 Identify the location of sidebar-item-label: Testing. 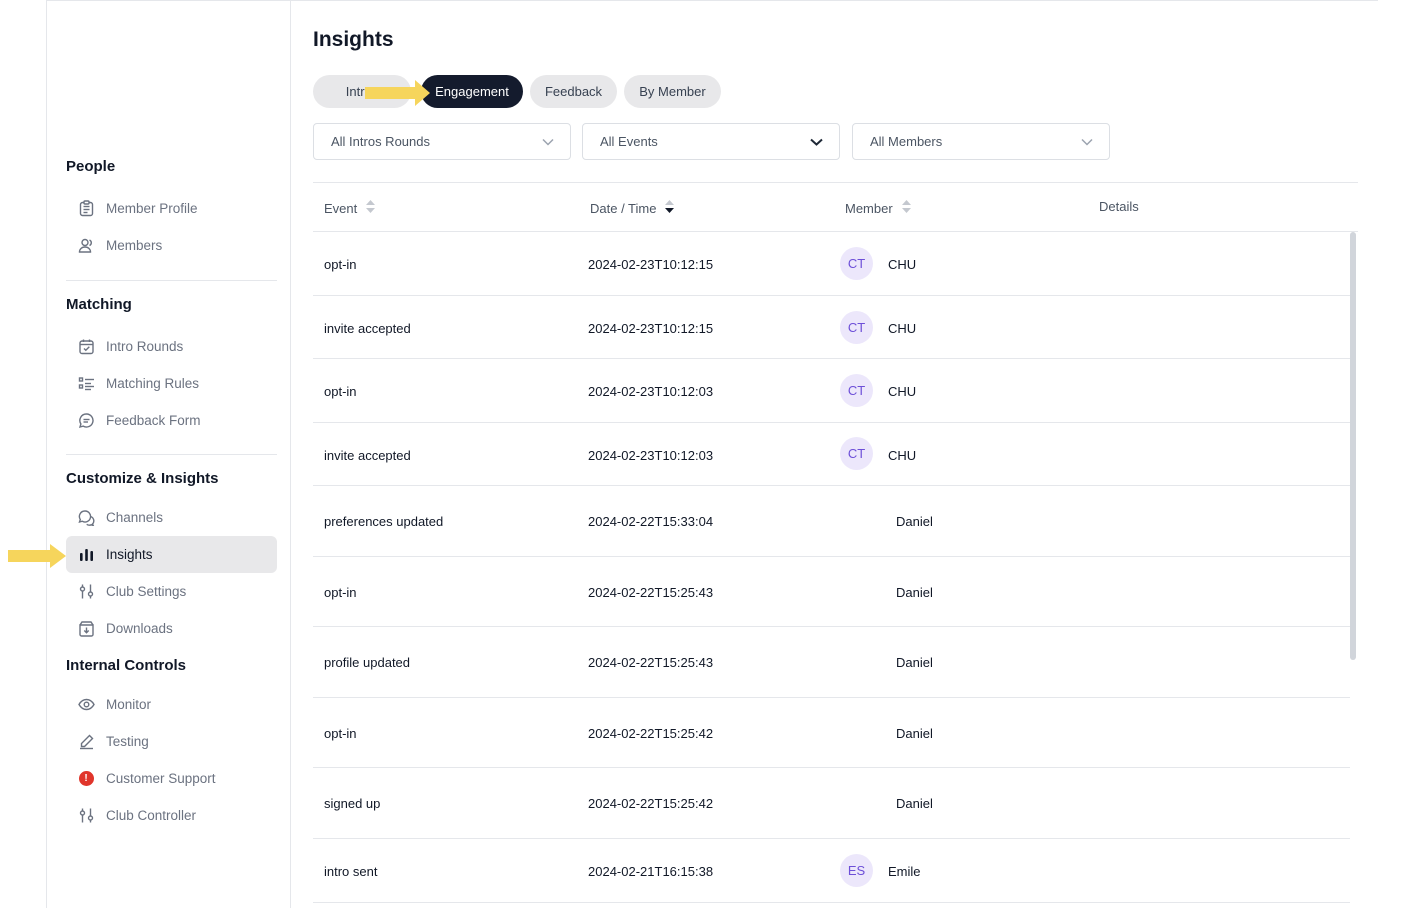
(127, 741).